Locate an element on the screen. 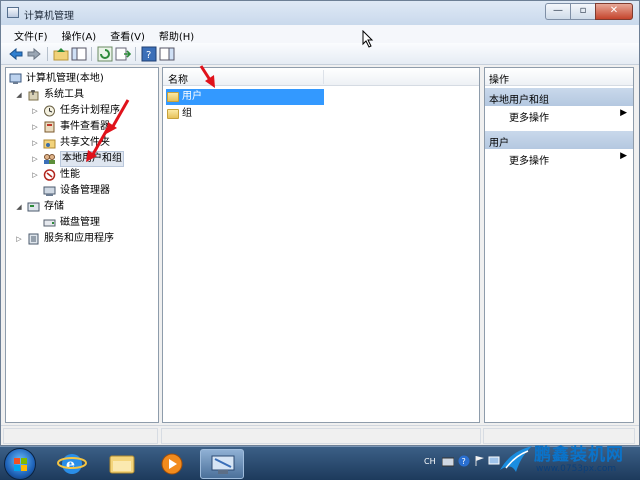 The height and width of the screenshot is (480, 640). minimize-button: — is located at coordinates (557, 11).